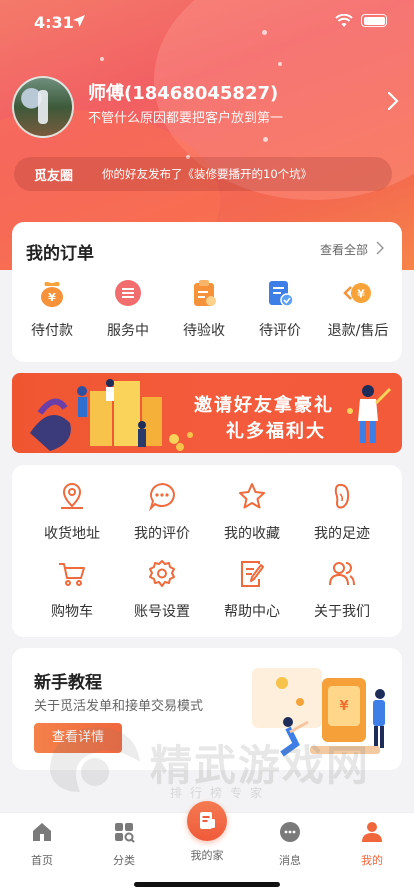  Describe the element at coordinates (374, 20) in the screenshot. I see `battery-icon` at that location.